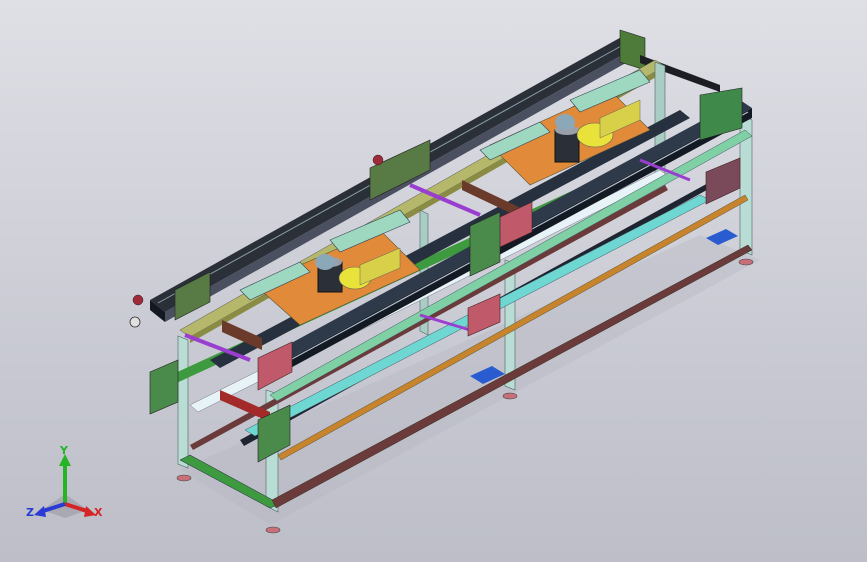  I want to click on x-axis-label: X, so click(98, 512).